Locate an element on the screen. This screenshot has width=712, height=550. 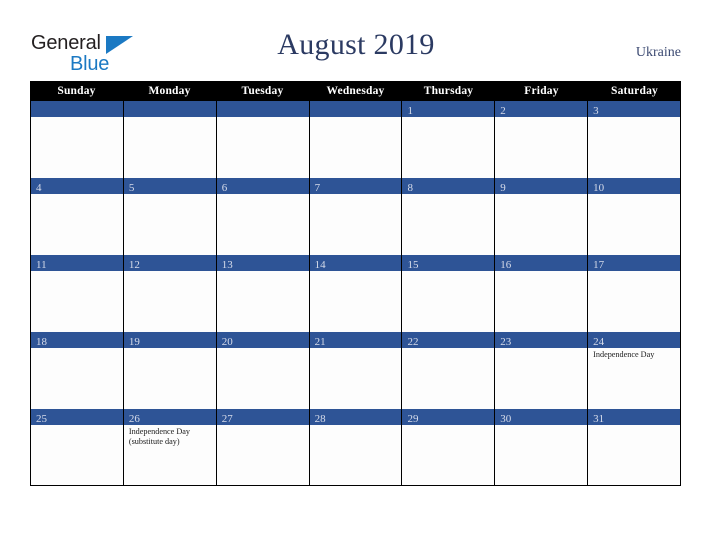
weekday-monday: Monday is located at coordinates (169, 91).